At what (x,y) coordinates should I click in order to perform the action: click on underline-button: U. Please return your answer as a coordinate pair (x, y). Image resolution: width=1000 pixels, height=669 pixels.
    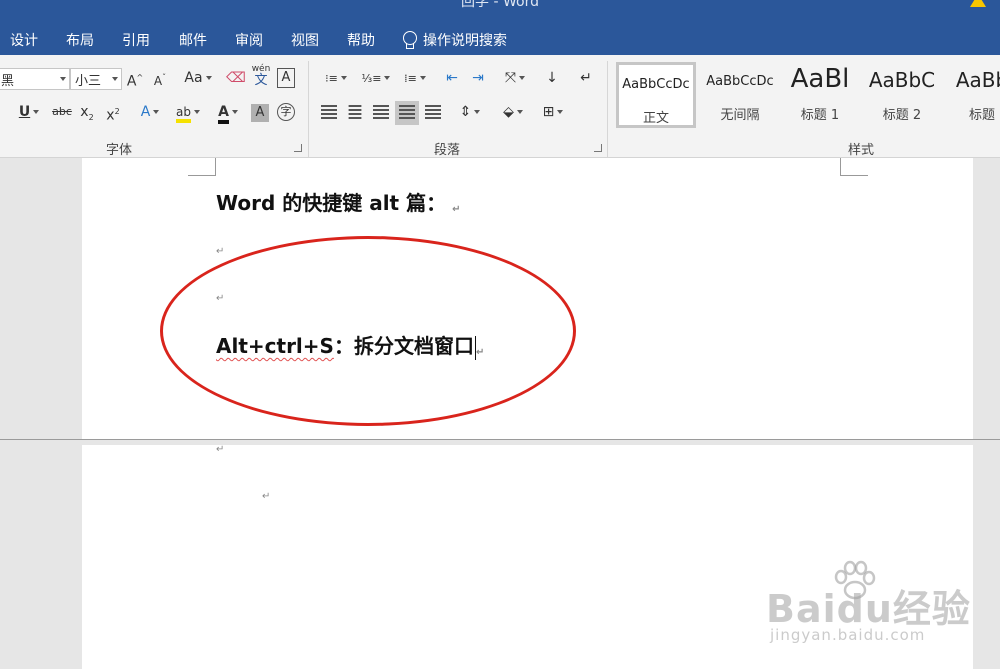
    Looking at the image, I should click on (29, 113).